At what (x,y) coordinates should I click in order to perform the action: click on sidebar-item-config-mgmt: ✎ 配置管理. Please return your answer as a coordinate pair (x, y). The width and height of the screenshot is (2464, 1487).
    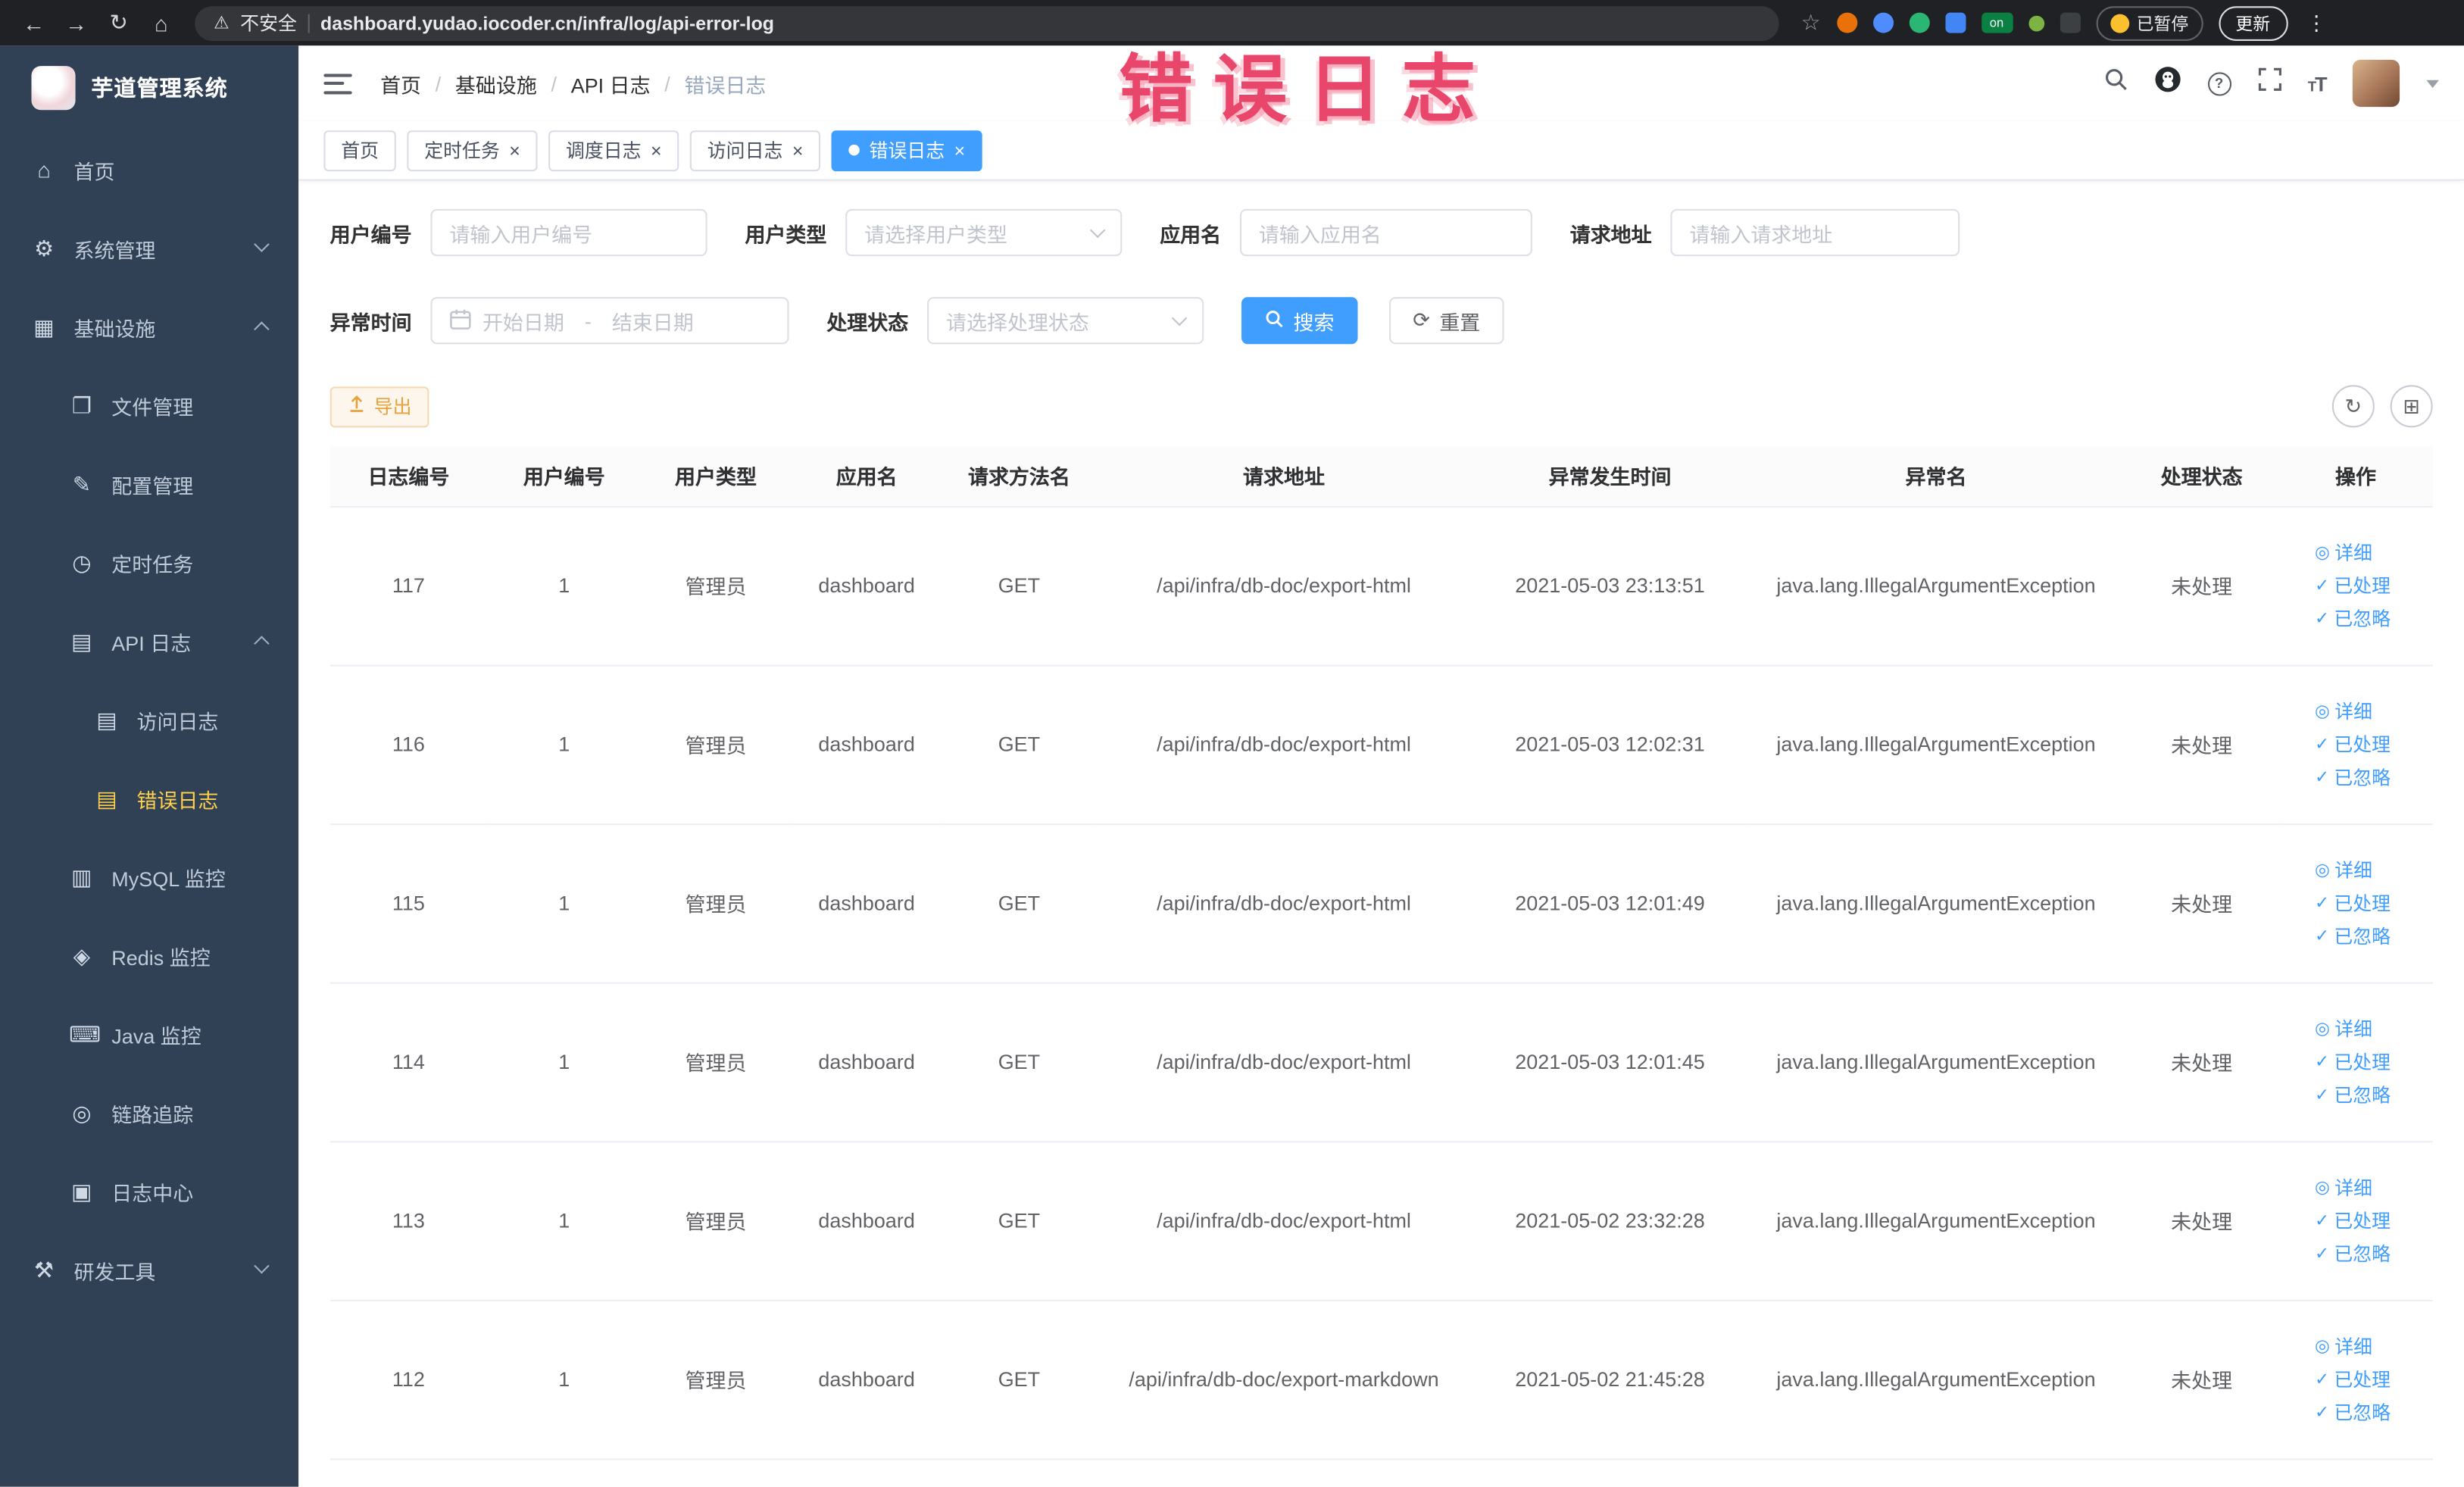
    Looking at the image, I should click on (149, 484).